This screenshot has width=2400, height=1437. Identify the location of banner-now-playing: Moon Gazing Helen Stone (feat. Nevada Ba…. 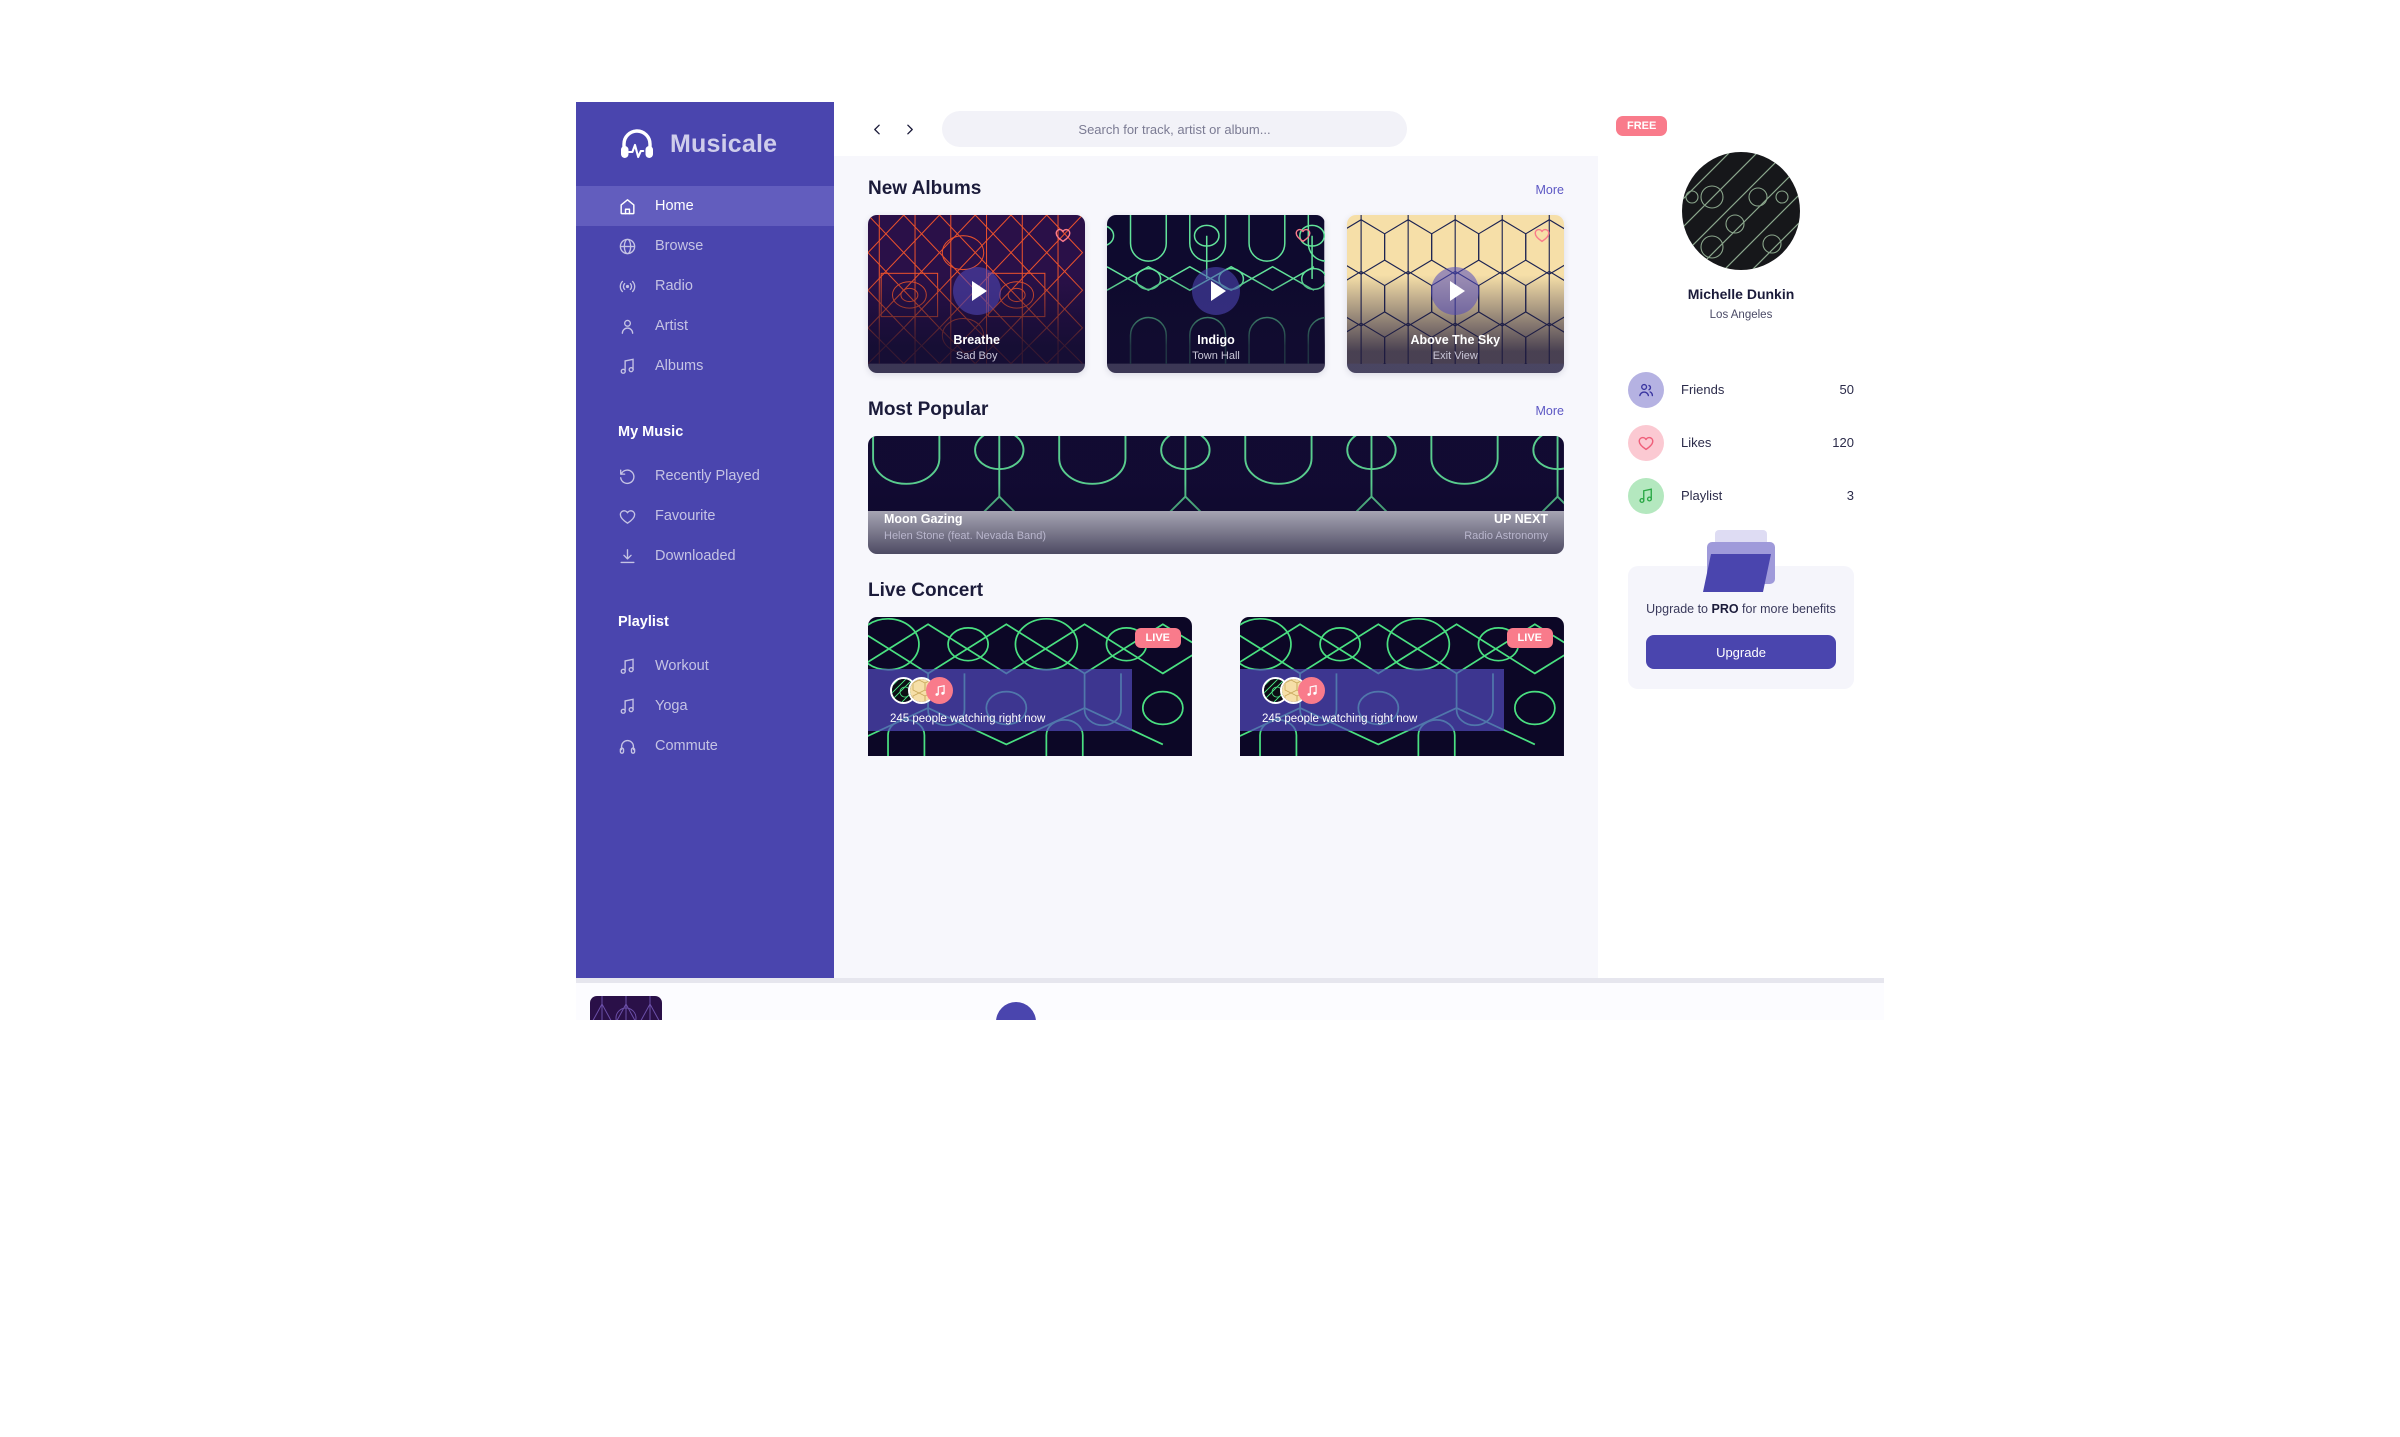
(965, 527).